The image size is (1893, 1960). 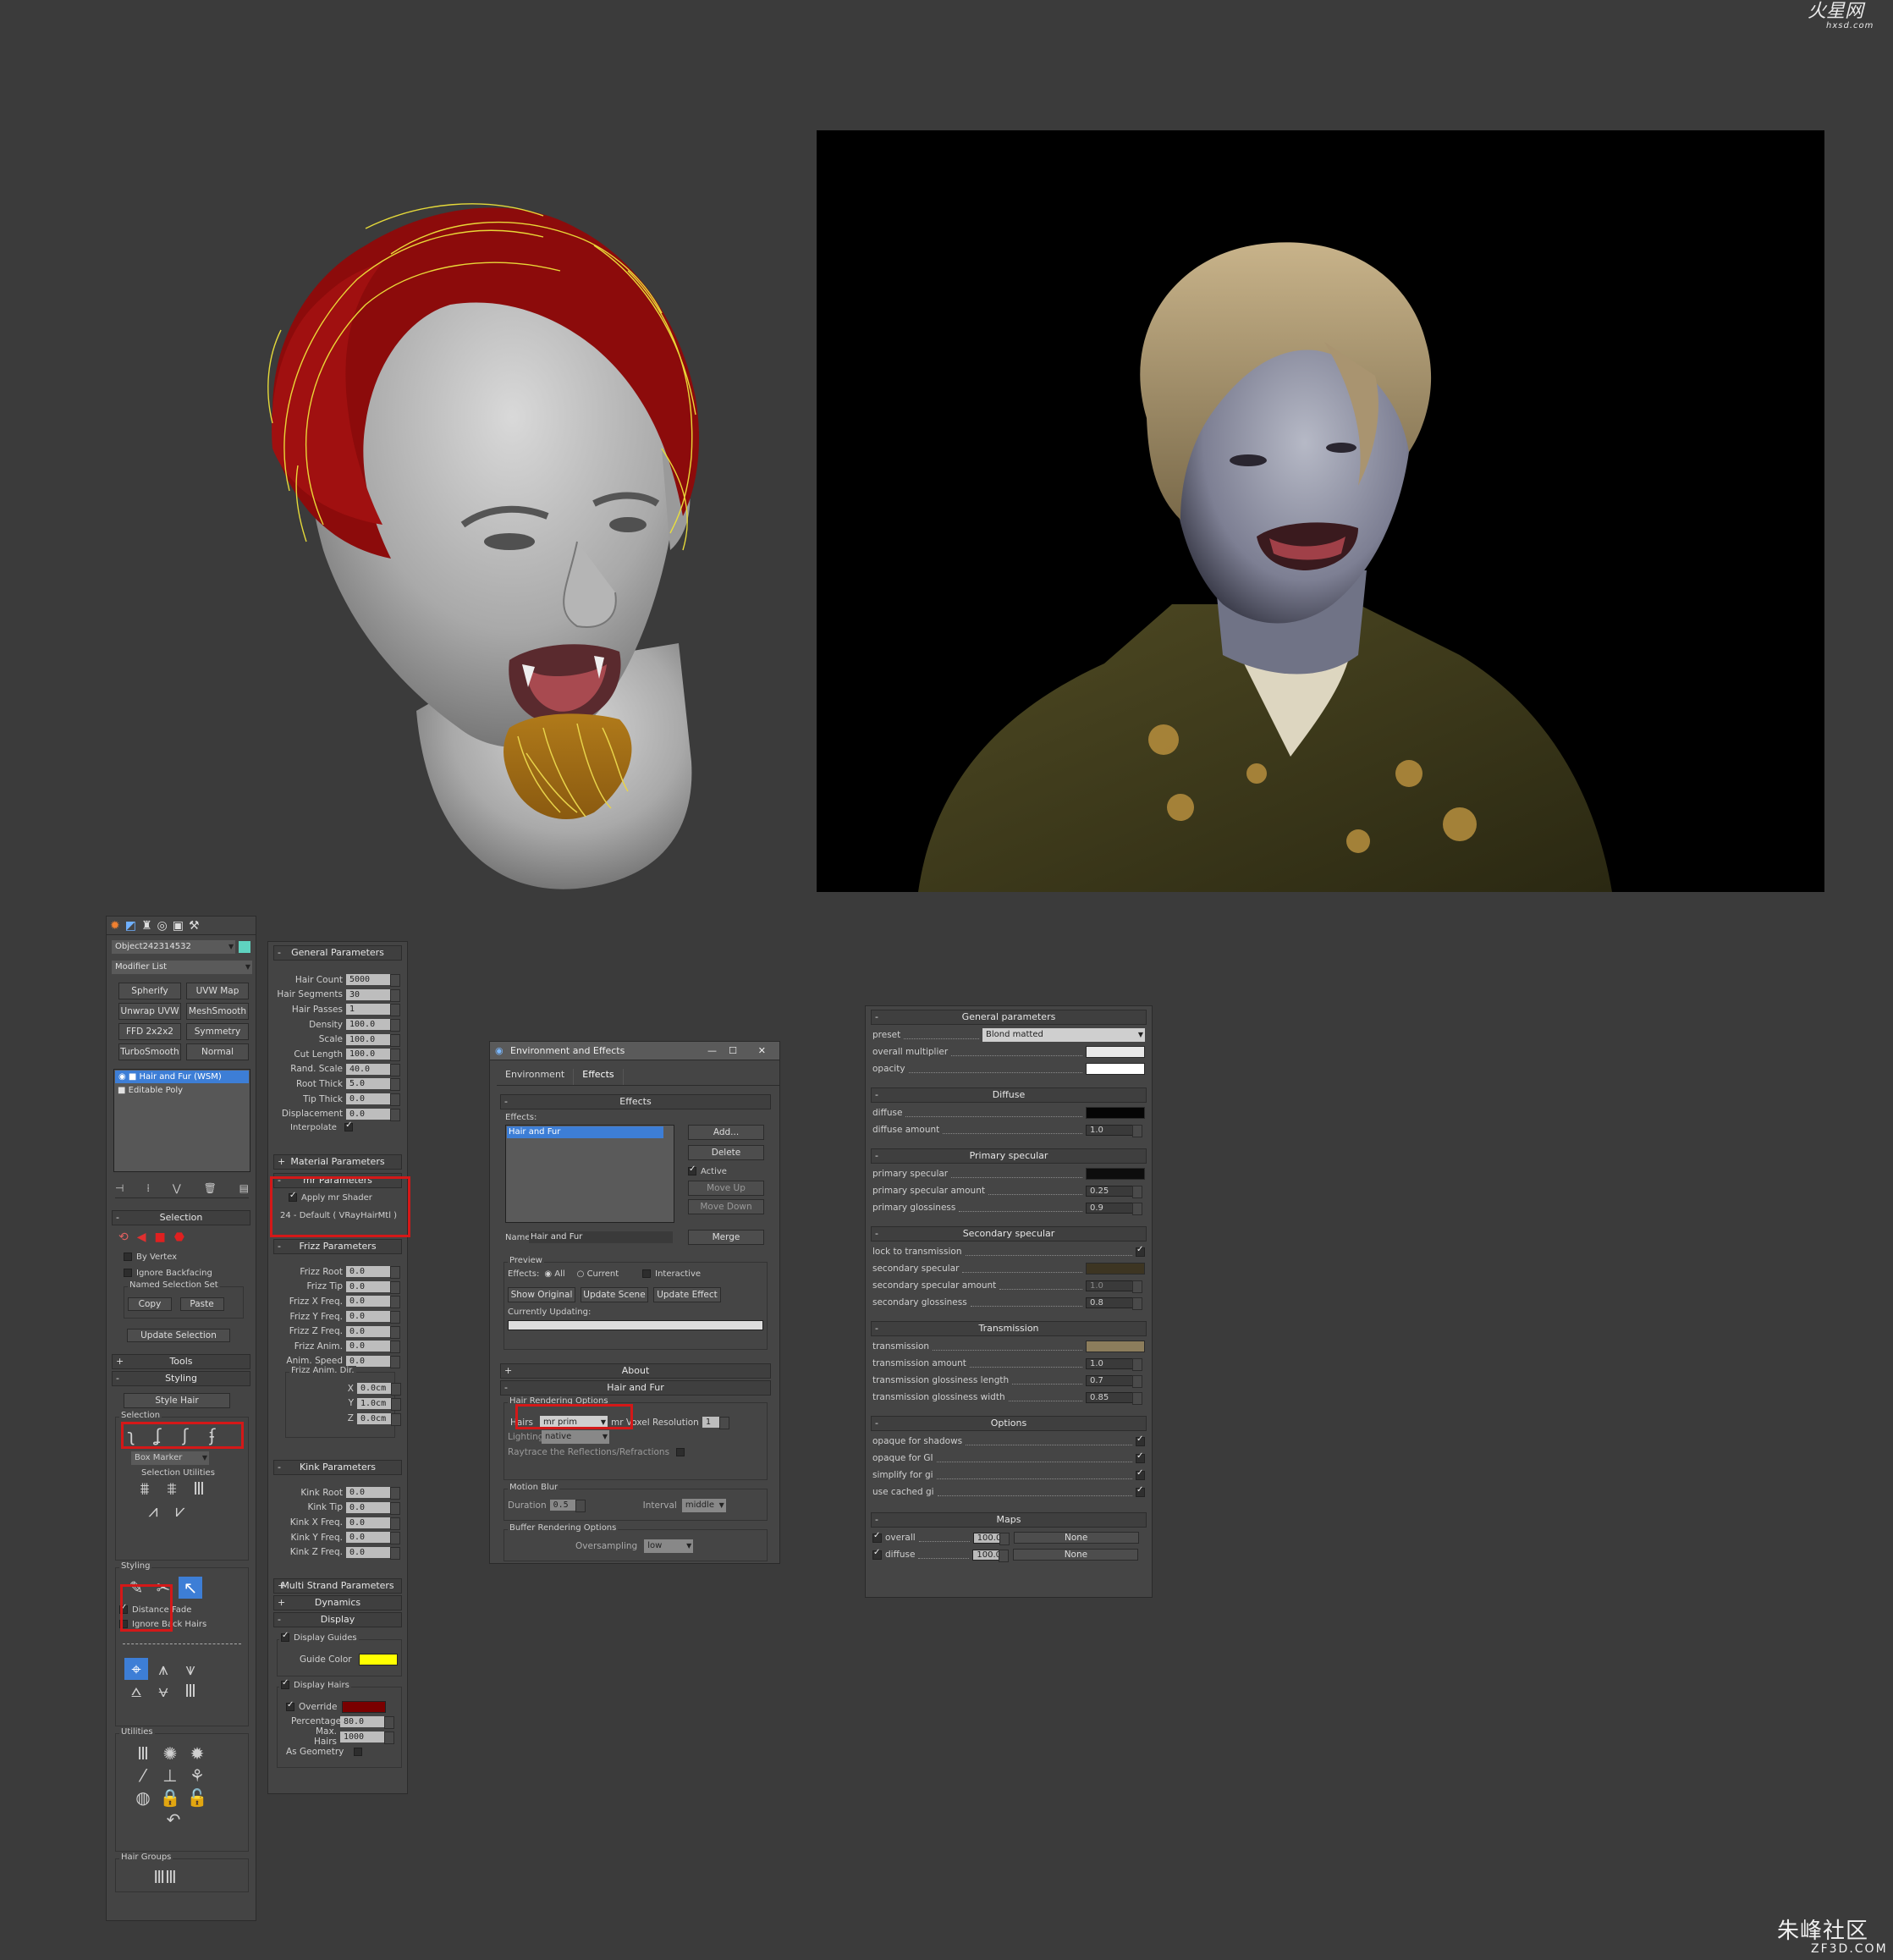 What do you see at coordinates (153, 1511) in the screenshot?
I see `hide-selected-icon: ⩘` at bounding box center [153, 1511].